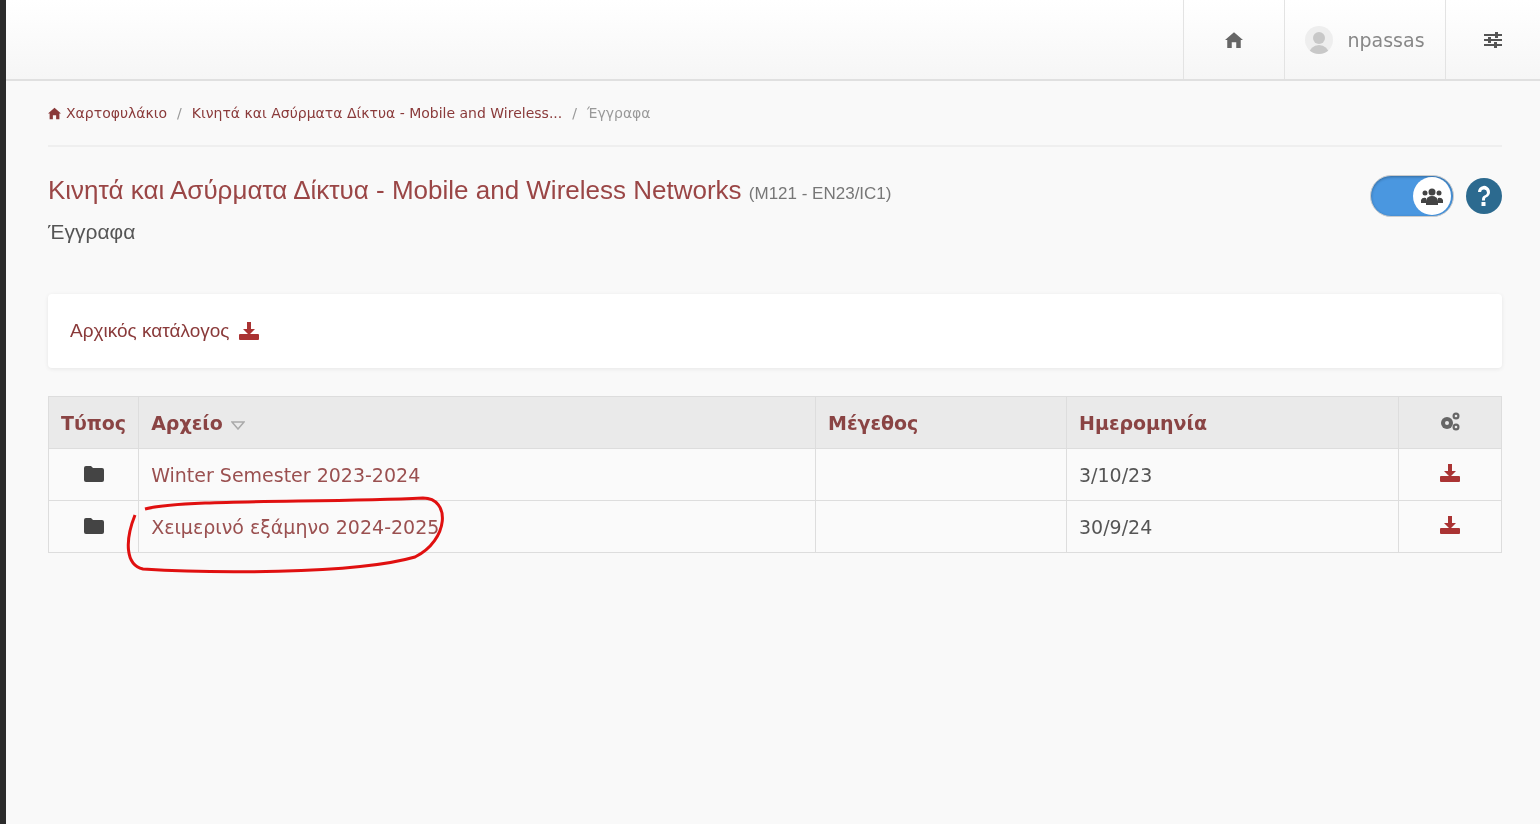  What do you see at coordinates (108, 113) in the screenshot?
I see `breadcrumb-link: Χαρτοφυλάκιο` at bounding box center [108, 113].